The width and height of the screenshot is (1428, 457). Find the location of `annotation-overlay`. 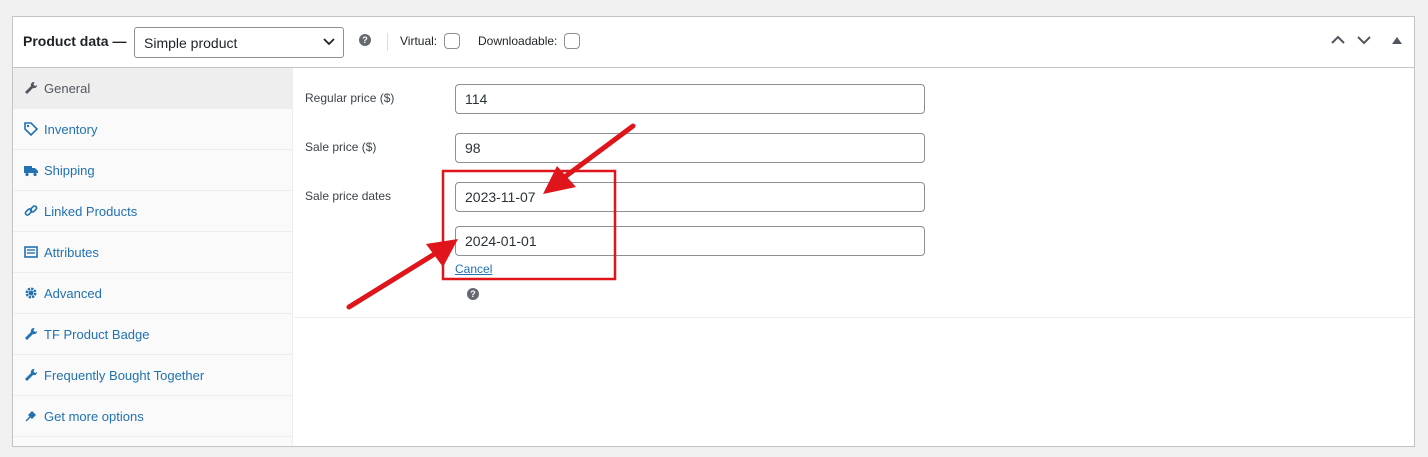

annotation-overlay is located at coordinates (491, 216).